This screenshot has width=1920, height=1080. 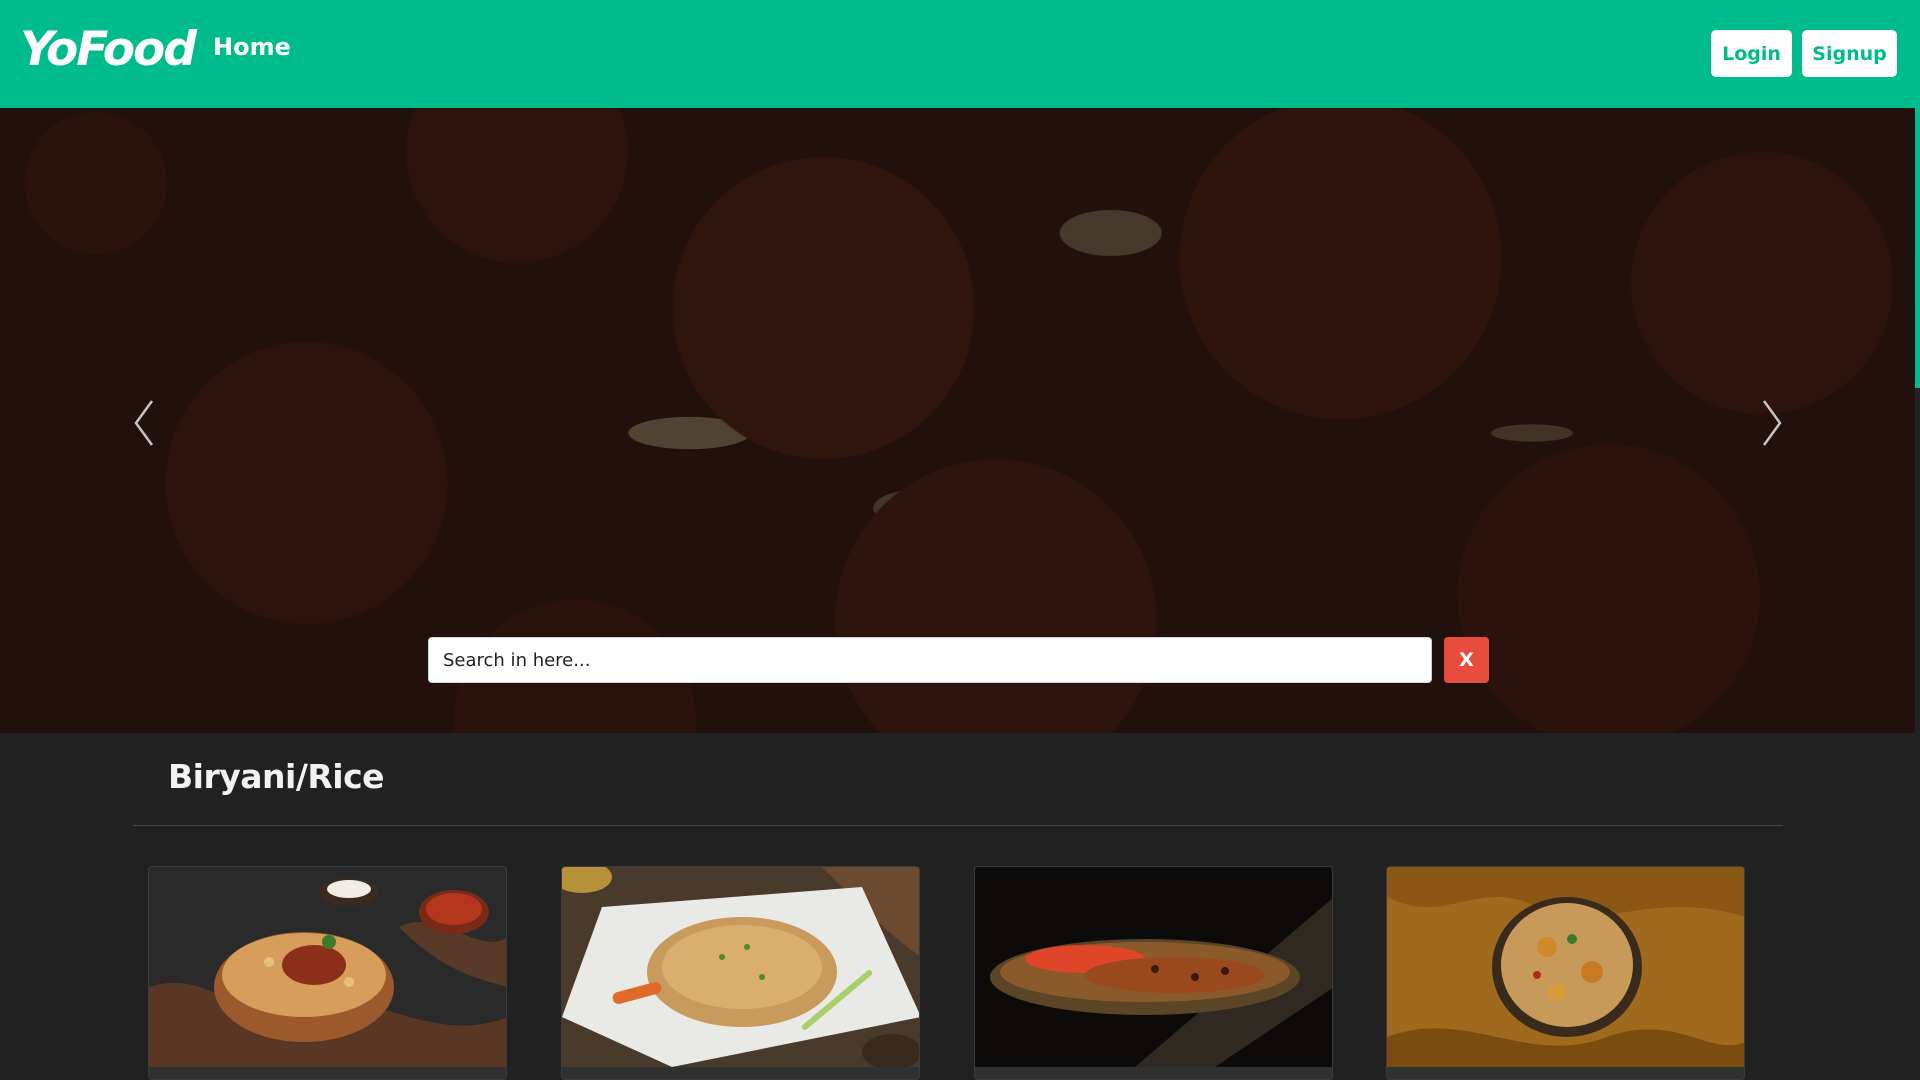 What do you see at coordinates (276, 776) in the screenshot?
I see `category-title: Biryani/Rice` at bounding box center [276, 776].